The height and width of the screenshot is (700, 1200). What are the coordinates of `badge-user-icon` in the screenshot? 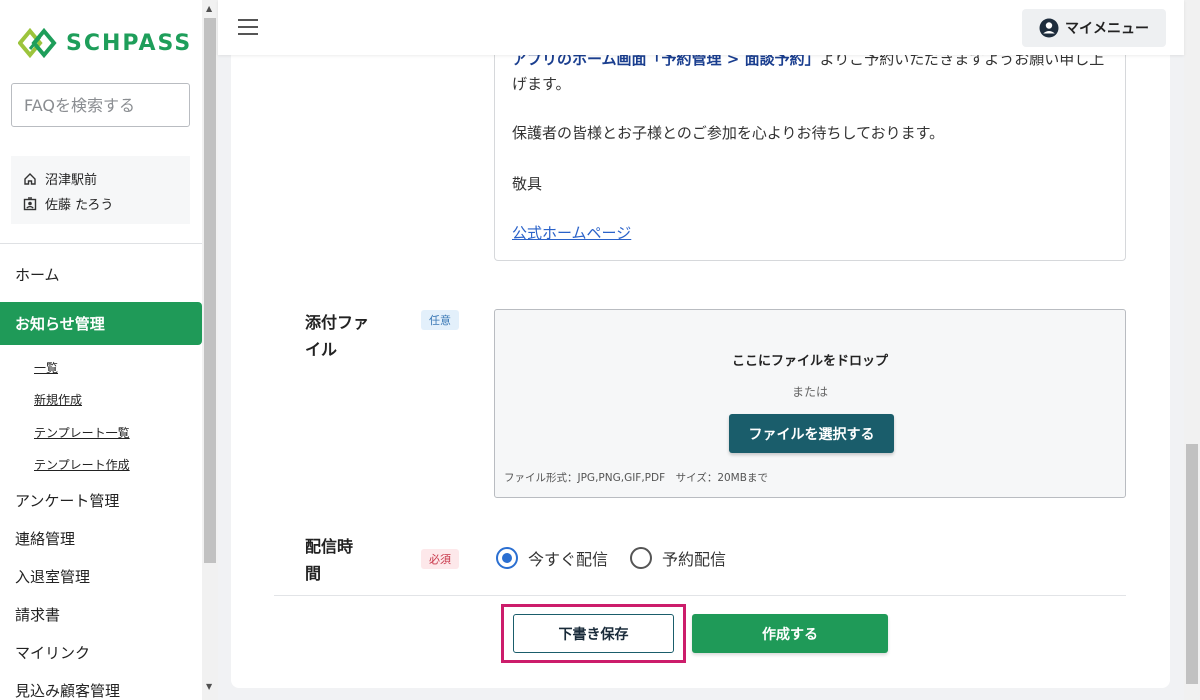 It's located at (30, 203).